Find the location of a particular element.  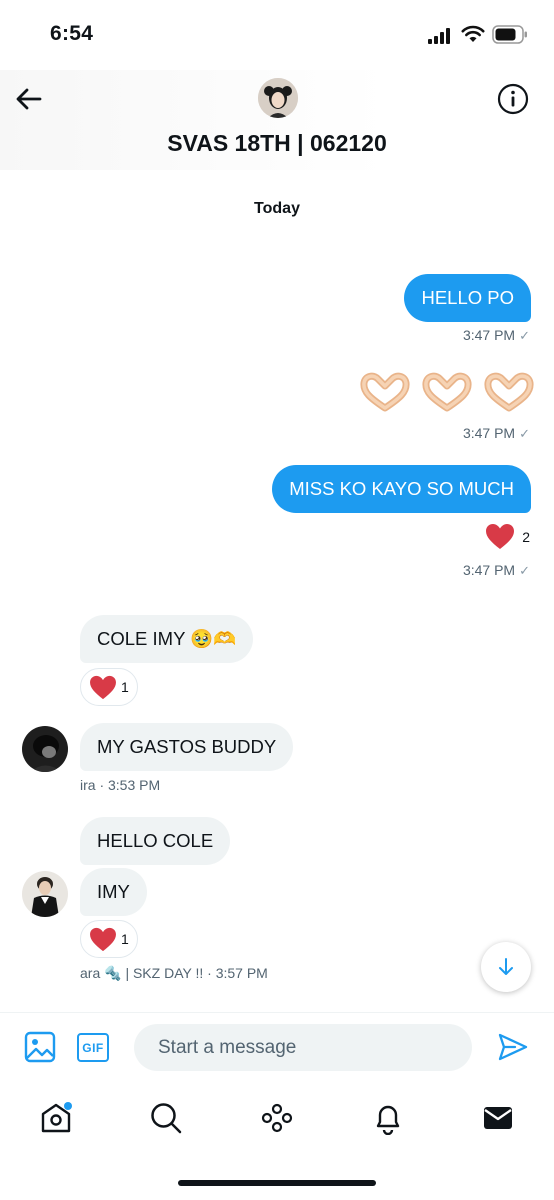

cellular-signal-icon is located at coordinates (441, 36).